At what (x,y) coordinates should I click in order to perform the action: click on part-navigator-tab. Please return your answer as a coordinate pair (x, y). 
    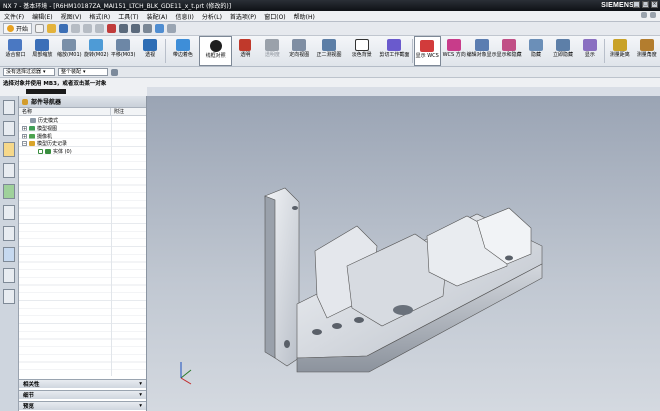
    Looking at the image, I should click on (9, 149).